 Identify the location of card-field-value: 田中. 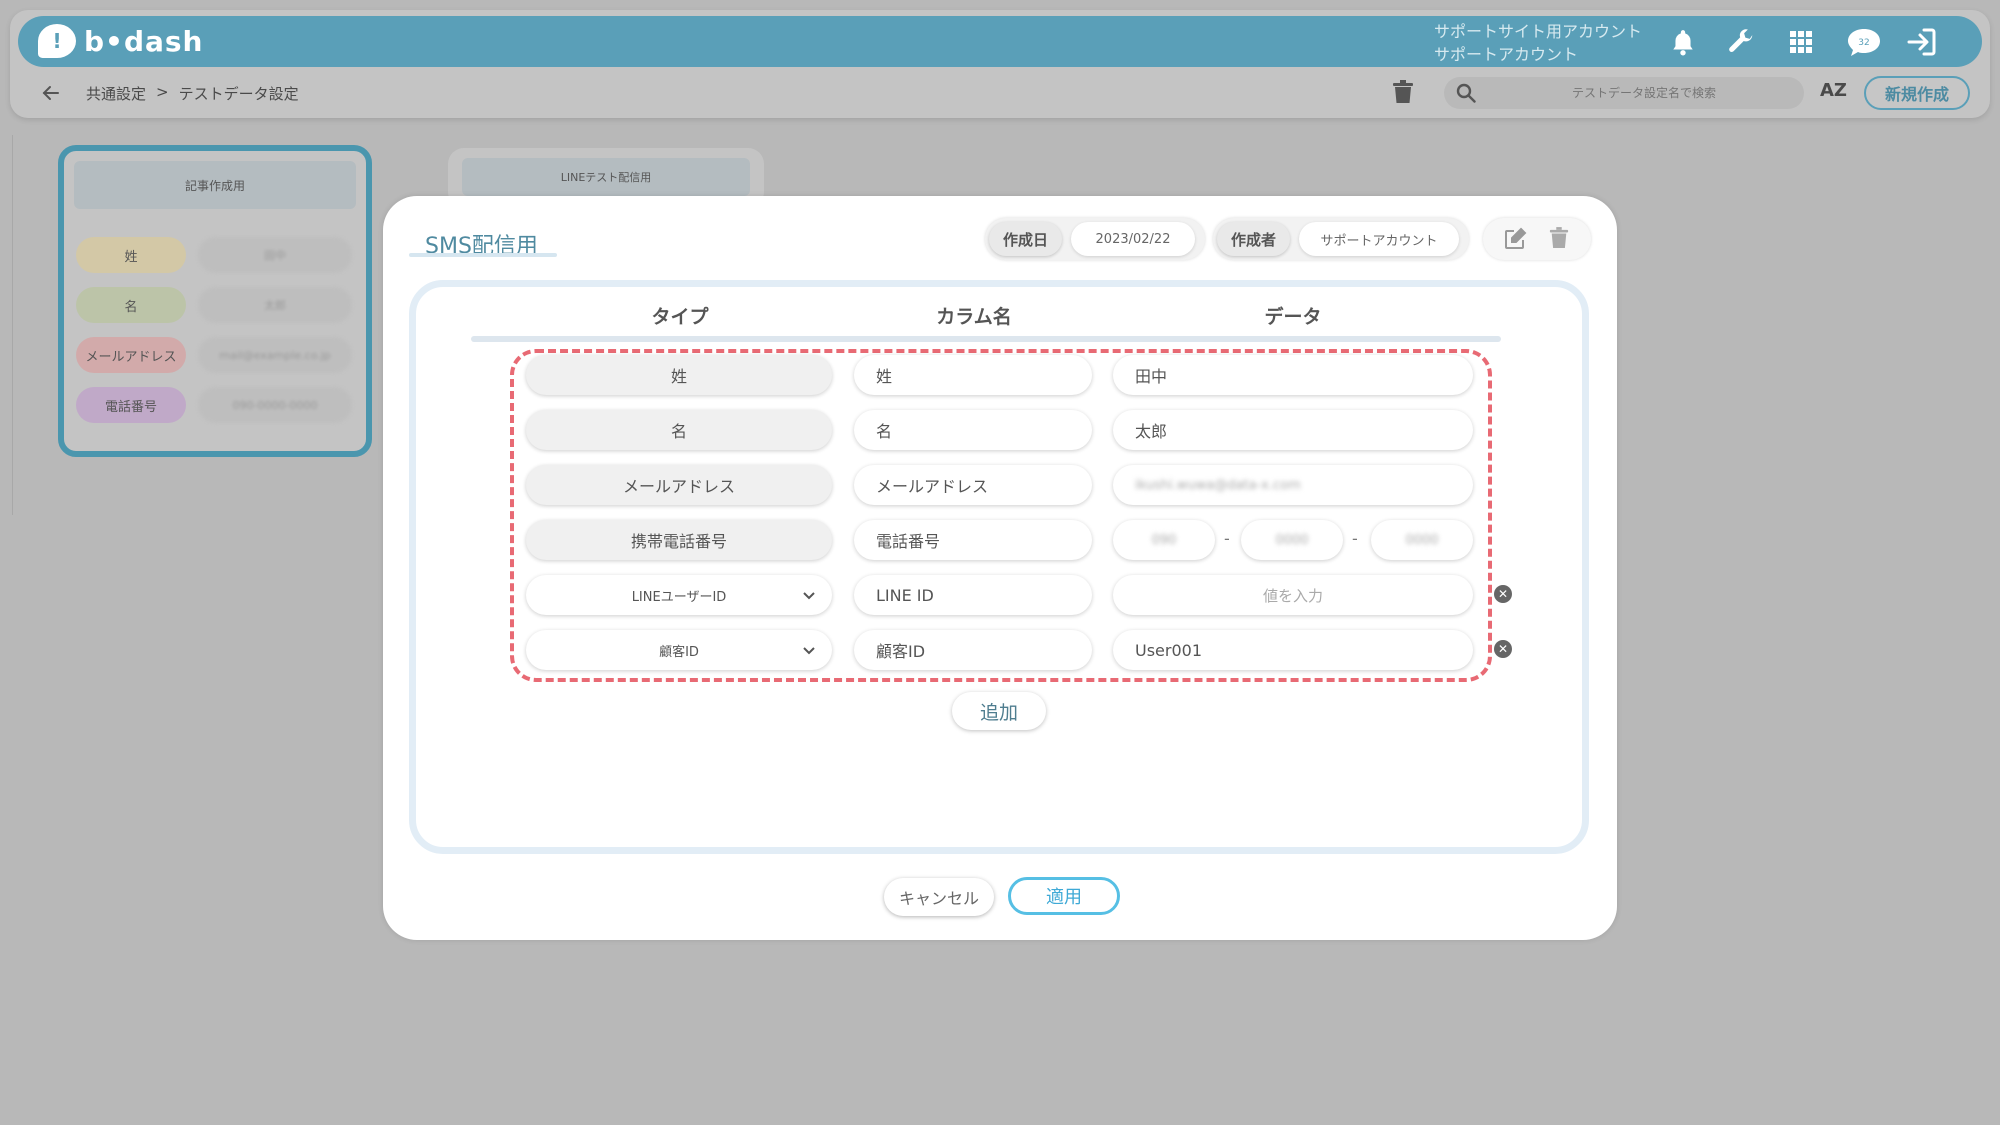
(275, 255).